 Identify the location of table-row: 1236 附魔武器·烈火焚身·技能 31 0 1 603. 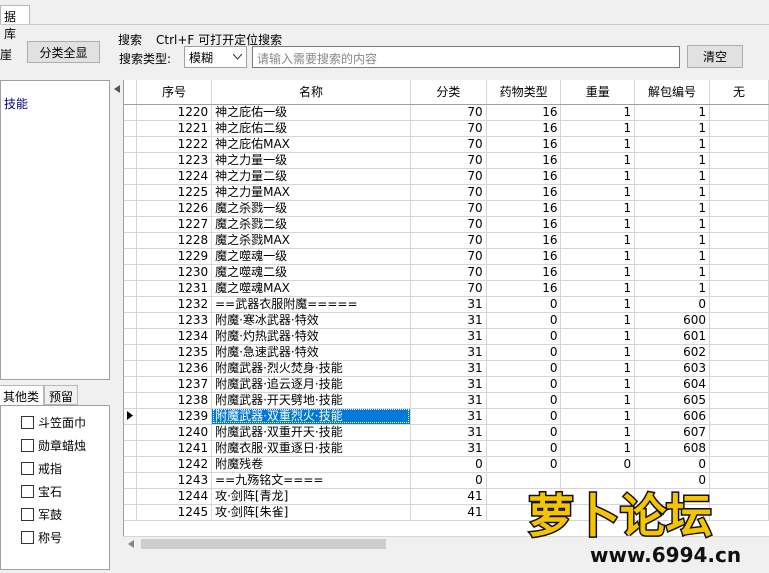
(446, 368).